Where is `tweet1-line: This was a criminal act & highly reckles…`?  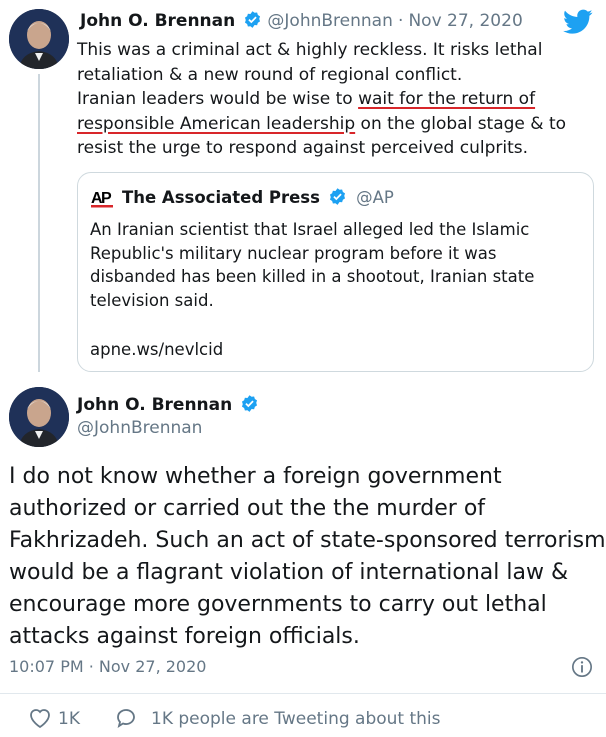
tweet1-line: This was a criminal act & highly reckles… is located at coordinates (310, 50).